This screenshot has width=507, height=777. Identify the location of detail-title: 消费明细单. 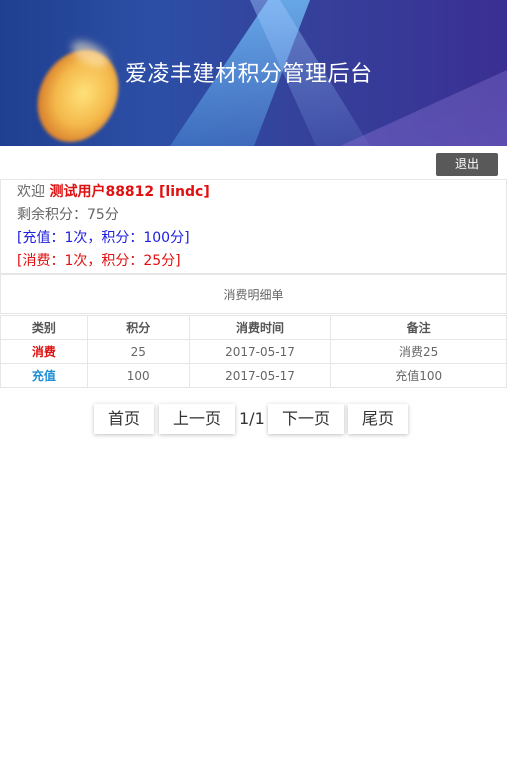
(253, 294).